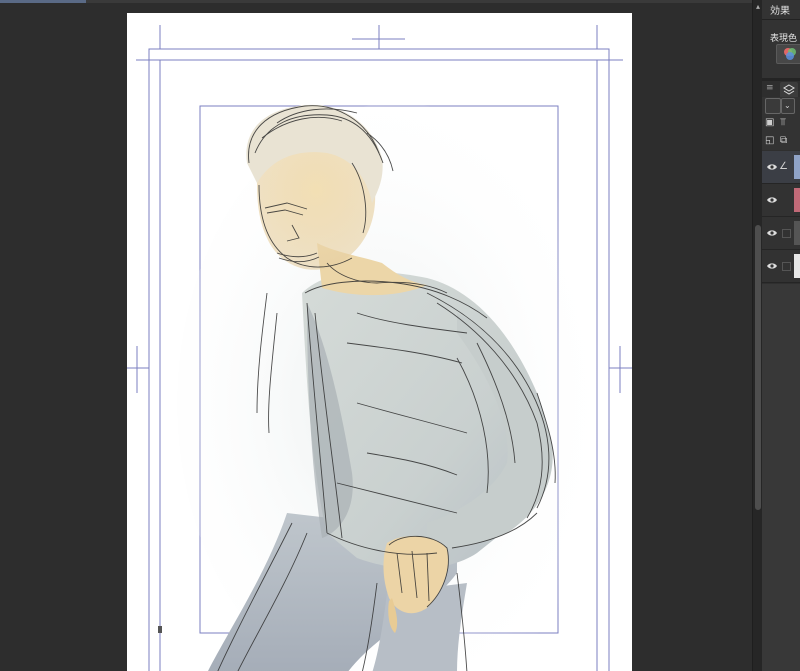 The width and height of the screenshot is (800, 671). Describe the element at coordinates (788, 106) in the screenshot. I see `dropdown-icon: ⌄` at that location.